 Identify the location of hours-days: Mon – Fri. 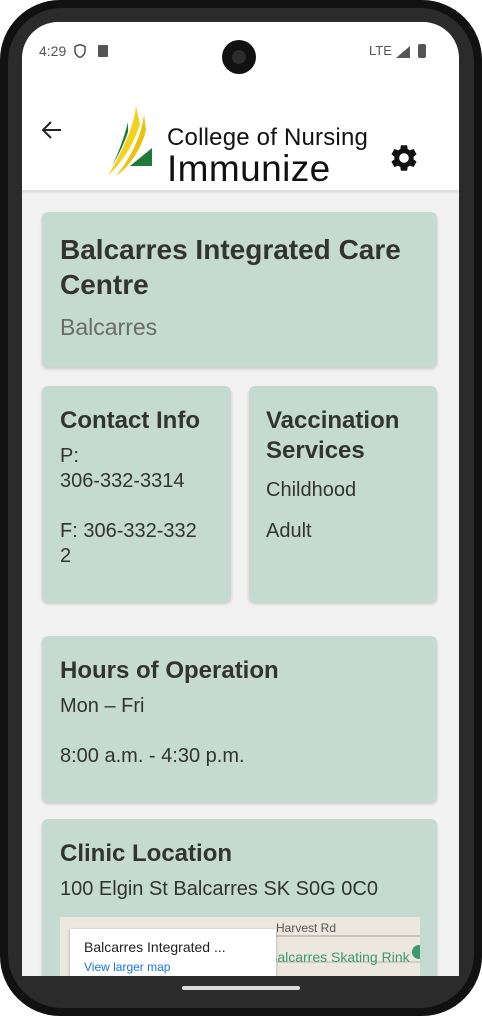
(102, 706).